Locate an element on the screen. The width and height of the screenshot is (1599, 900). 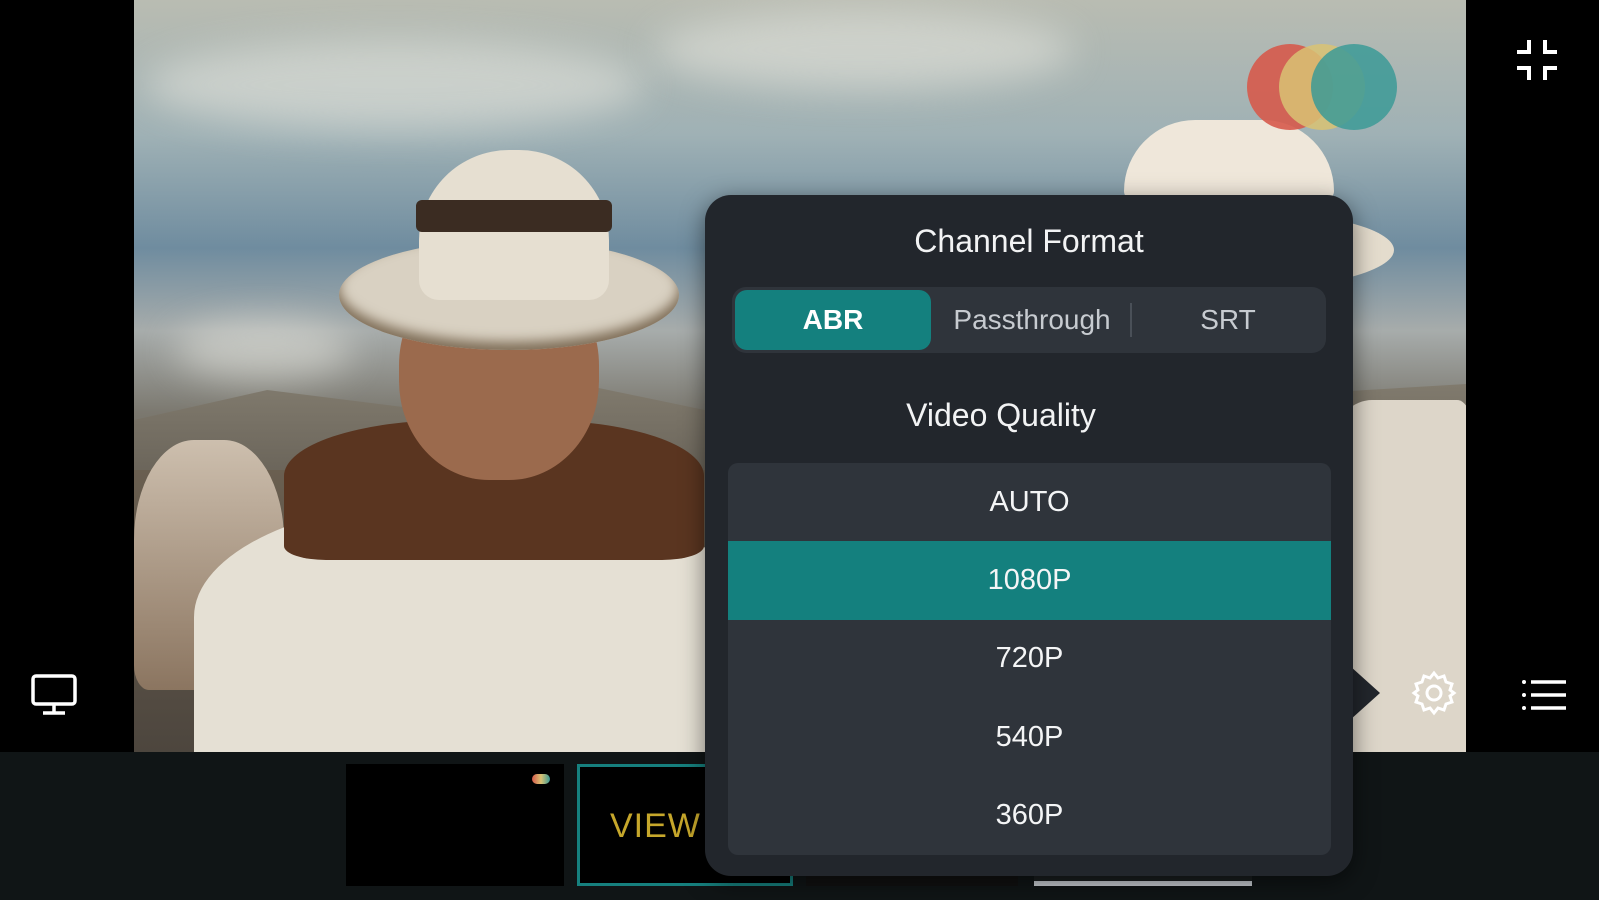
format-option-srt: SRT is located at coordinates (1228, 320).